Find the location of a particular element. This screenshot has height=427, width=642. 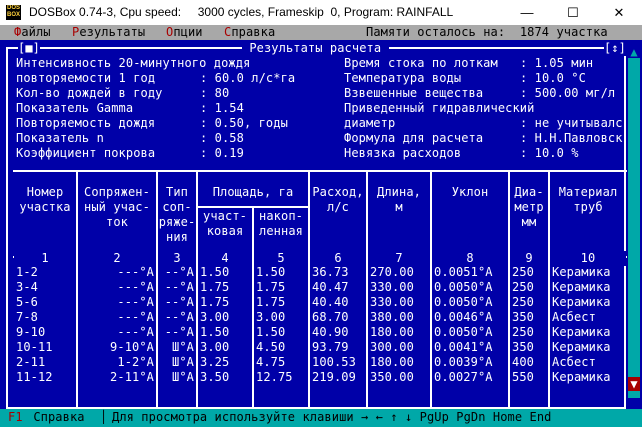

cell-slope: 0.0039°A is located at coordinates (463, 362).